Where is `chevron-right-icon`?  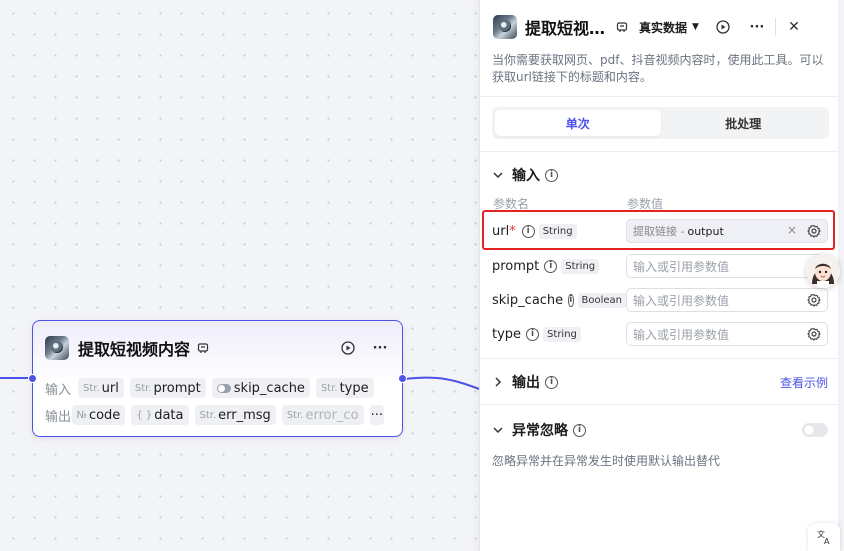 chevron-right-icon is located at coordinates (498, 382).